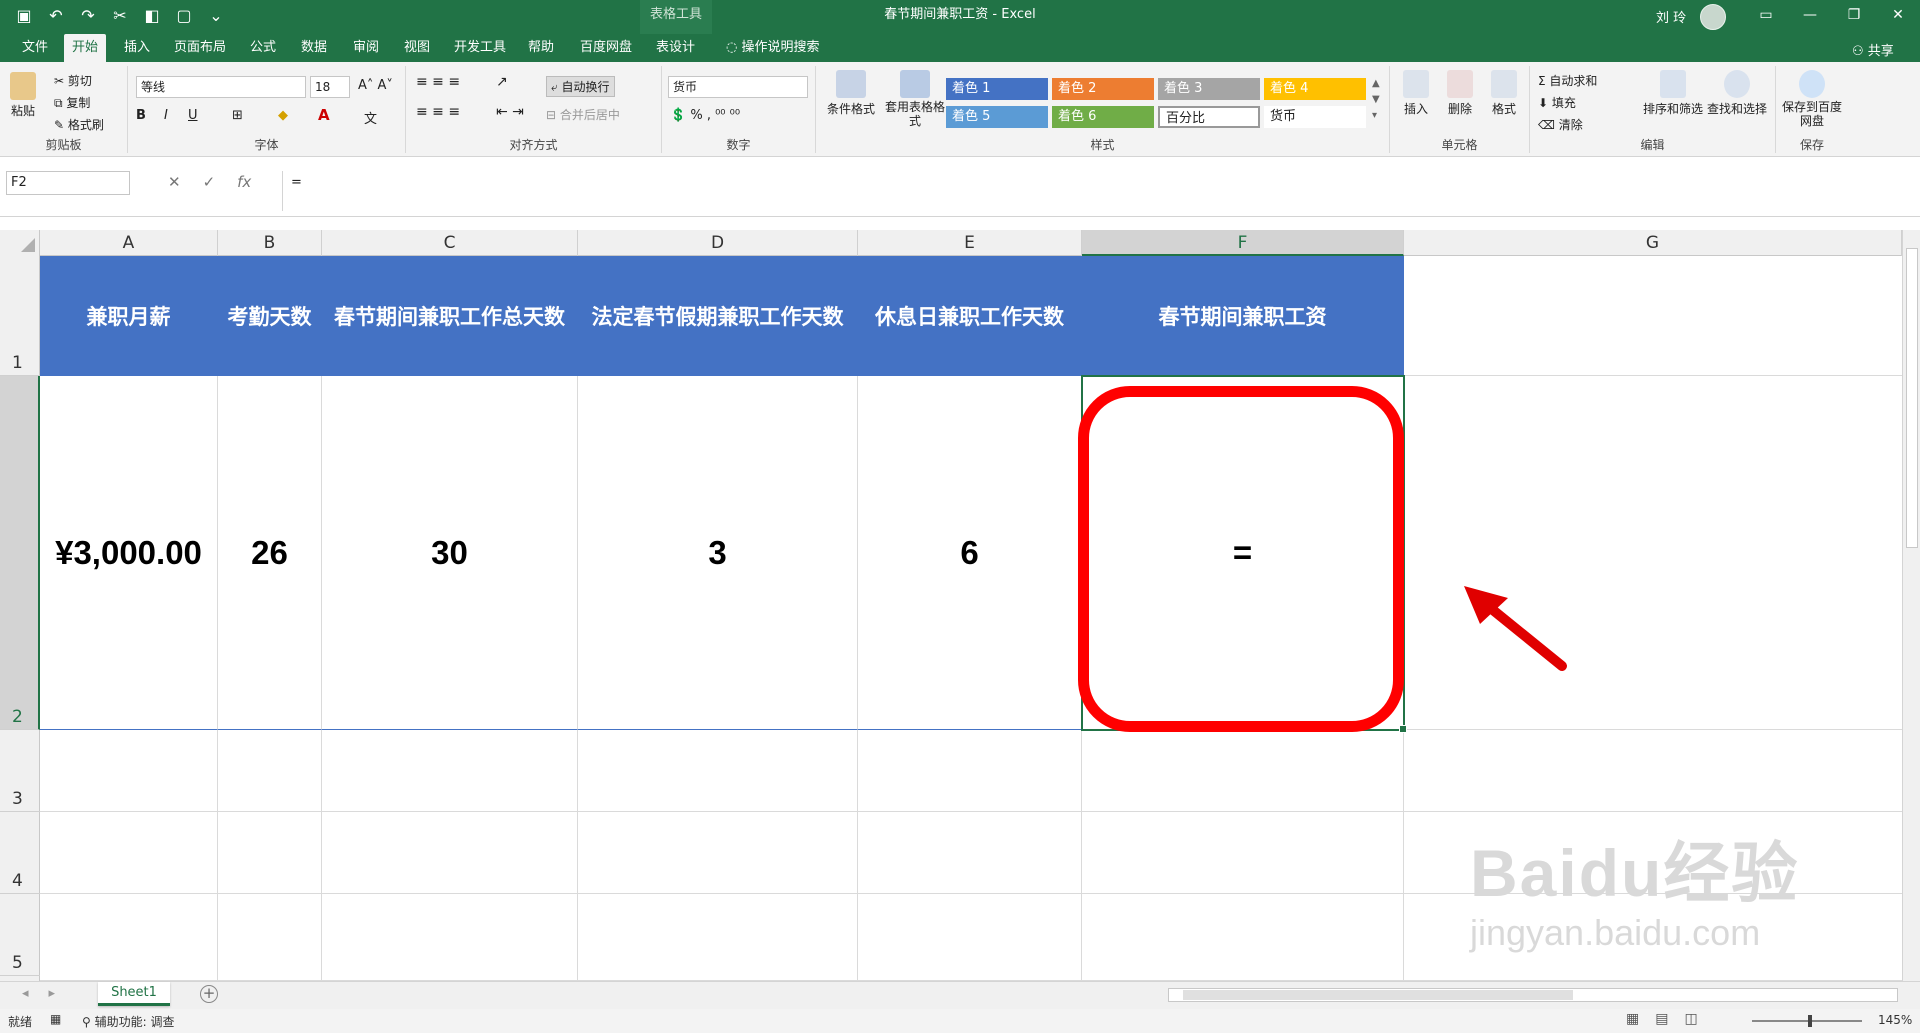 This screenshot has width=1920, height=1033. Describe the element at coordinates (915, 99) in the screenshot. I see `table-format-button: 套用表格格式` at that location.